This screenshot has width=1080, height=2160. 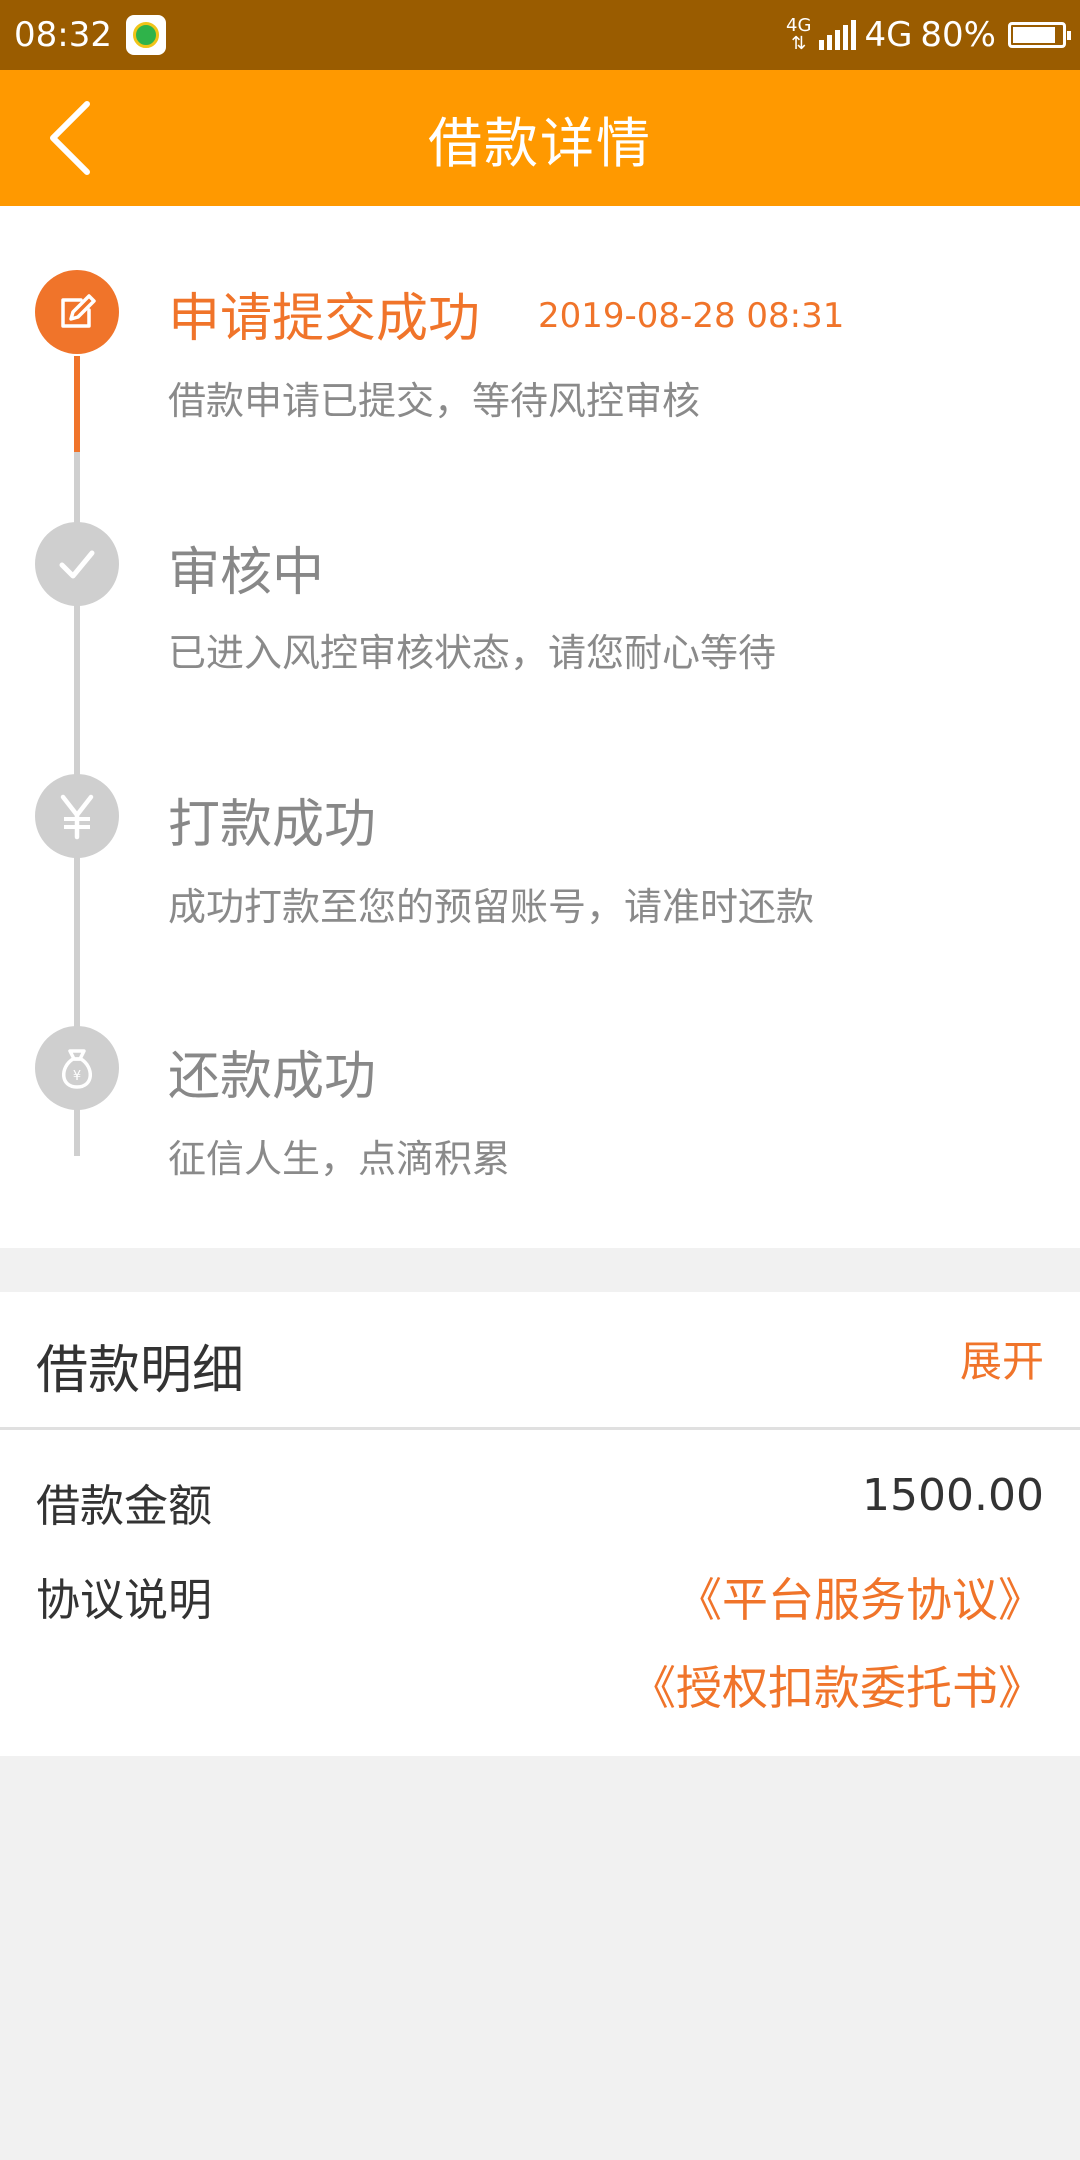 I want to click on step-title: 打款成功, so click(x=272, y=825).